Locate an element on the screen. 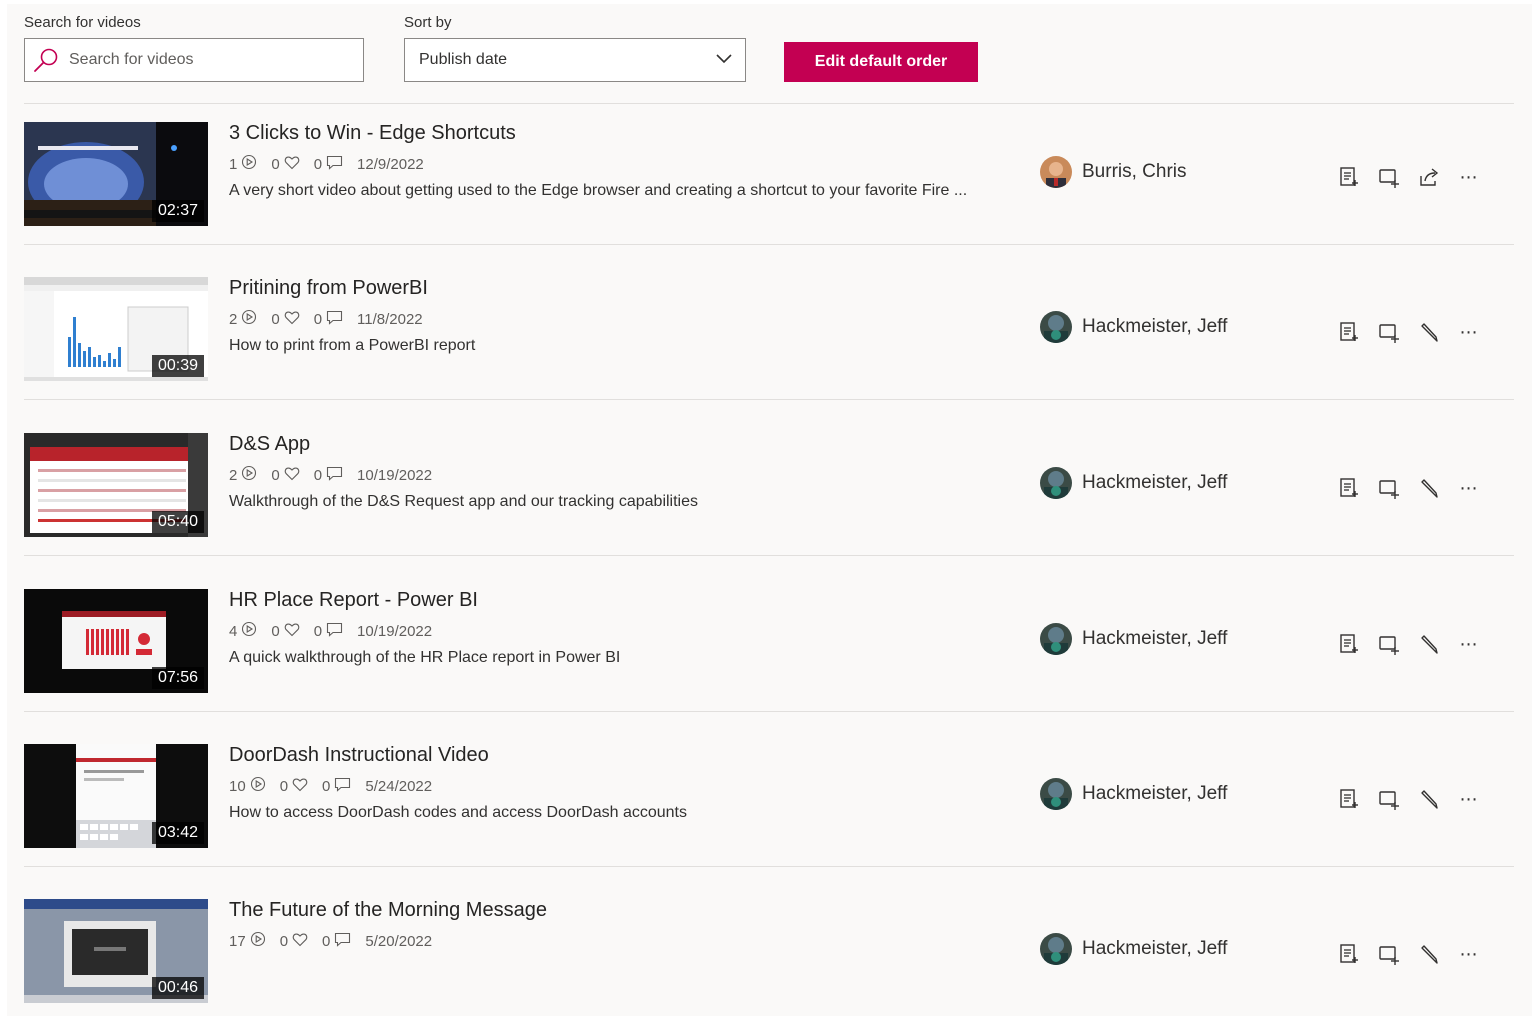 This screenshot has width=1532, height=1016. video-duration: 03:42 is located at coordinates (177, 833).